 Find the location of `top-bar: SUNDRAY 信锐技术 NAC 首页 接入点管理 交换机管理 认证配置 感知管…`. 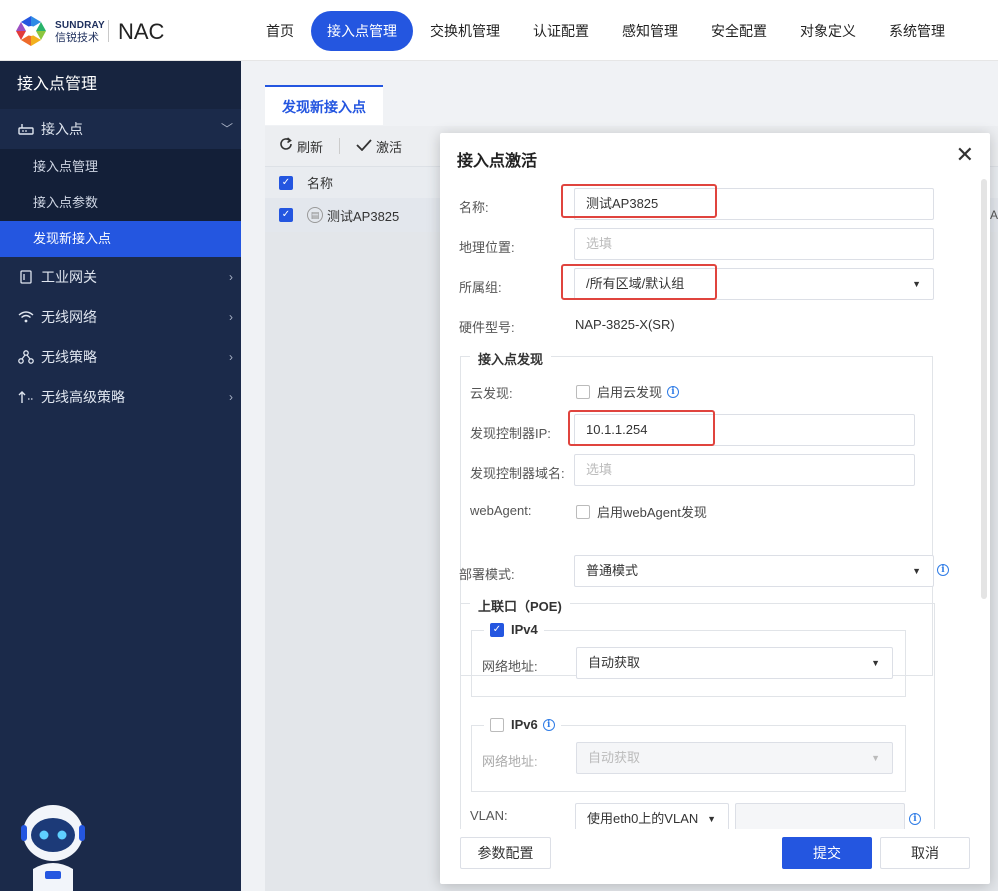

top-bar: SUNDRAY 信锐技术 NAC 首页 接入点管理 交换机管理 认证配置 感知管… is located at coordinates (499, 30).